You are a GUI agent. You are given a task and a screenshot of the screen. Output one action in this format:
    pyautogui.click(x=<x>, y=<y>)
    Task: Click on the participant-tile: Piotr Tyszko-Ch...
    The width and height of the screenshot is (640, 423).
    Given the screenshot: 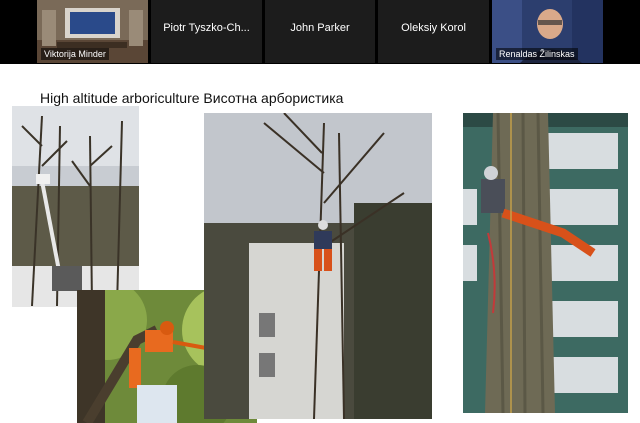 What is the action you would take?
    pyautogui.click(x=206, y=31)
    